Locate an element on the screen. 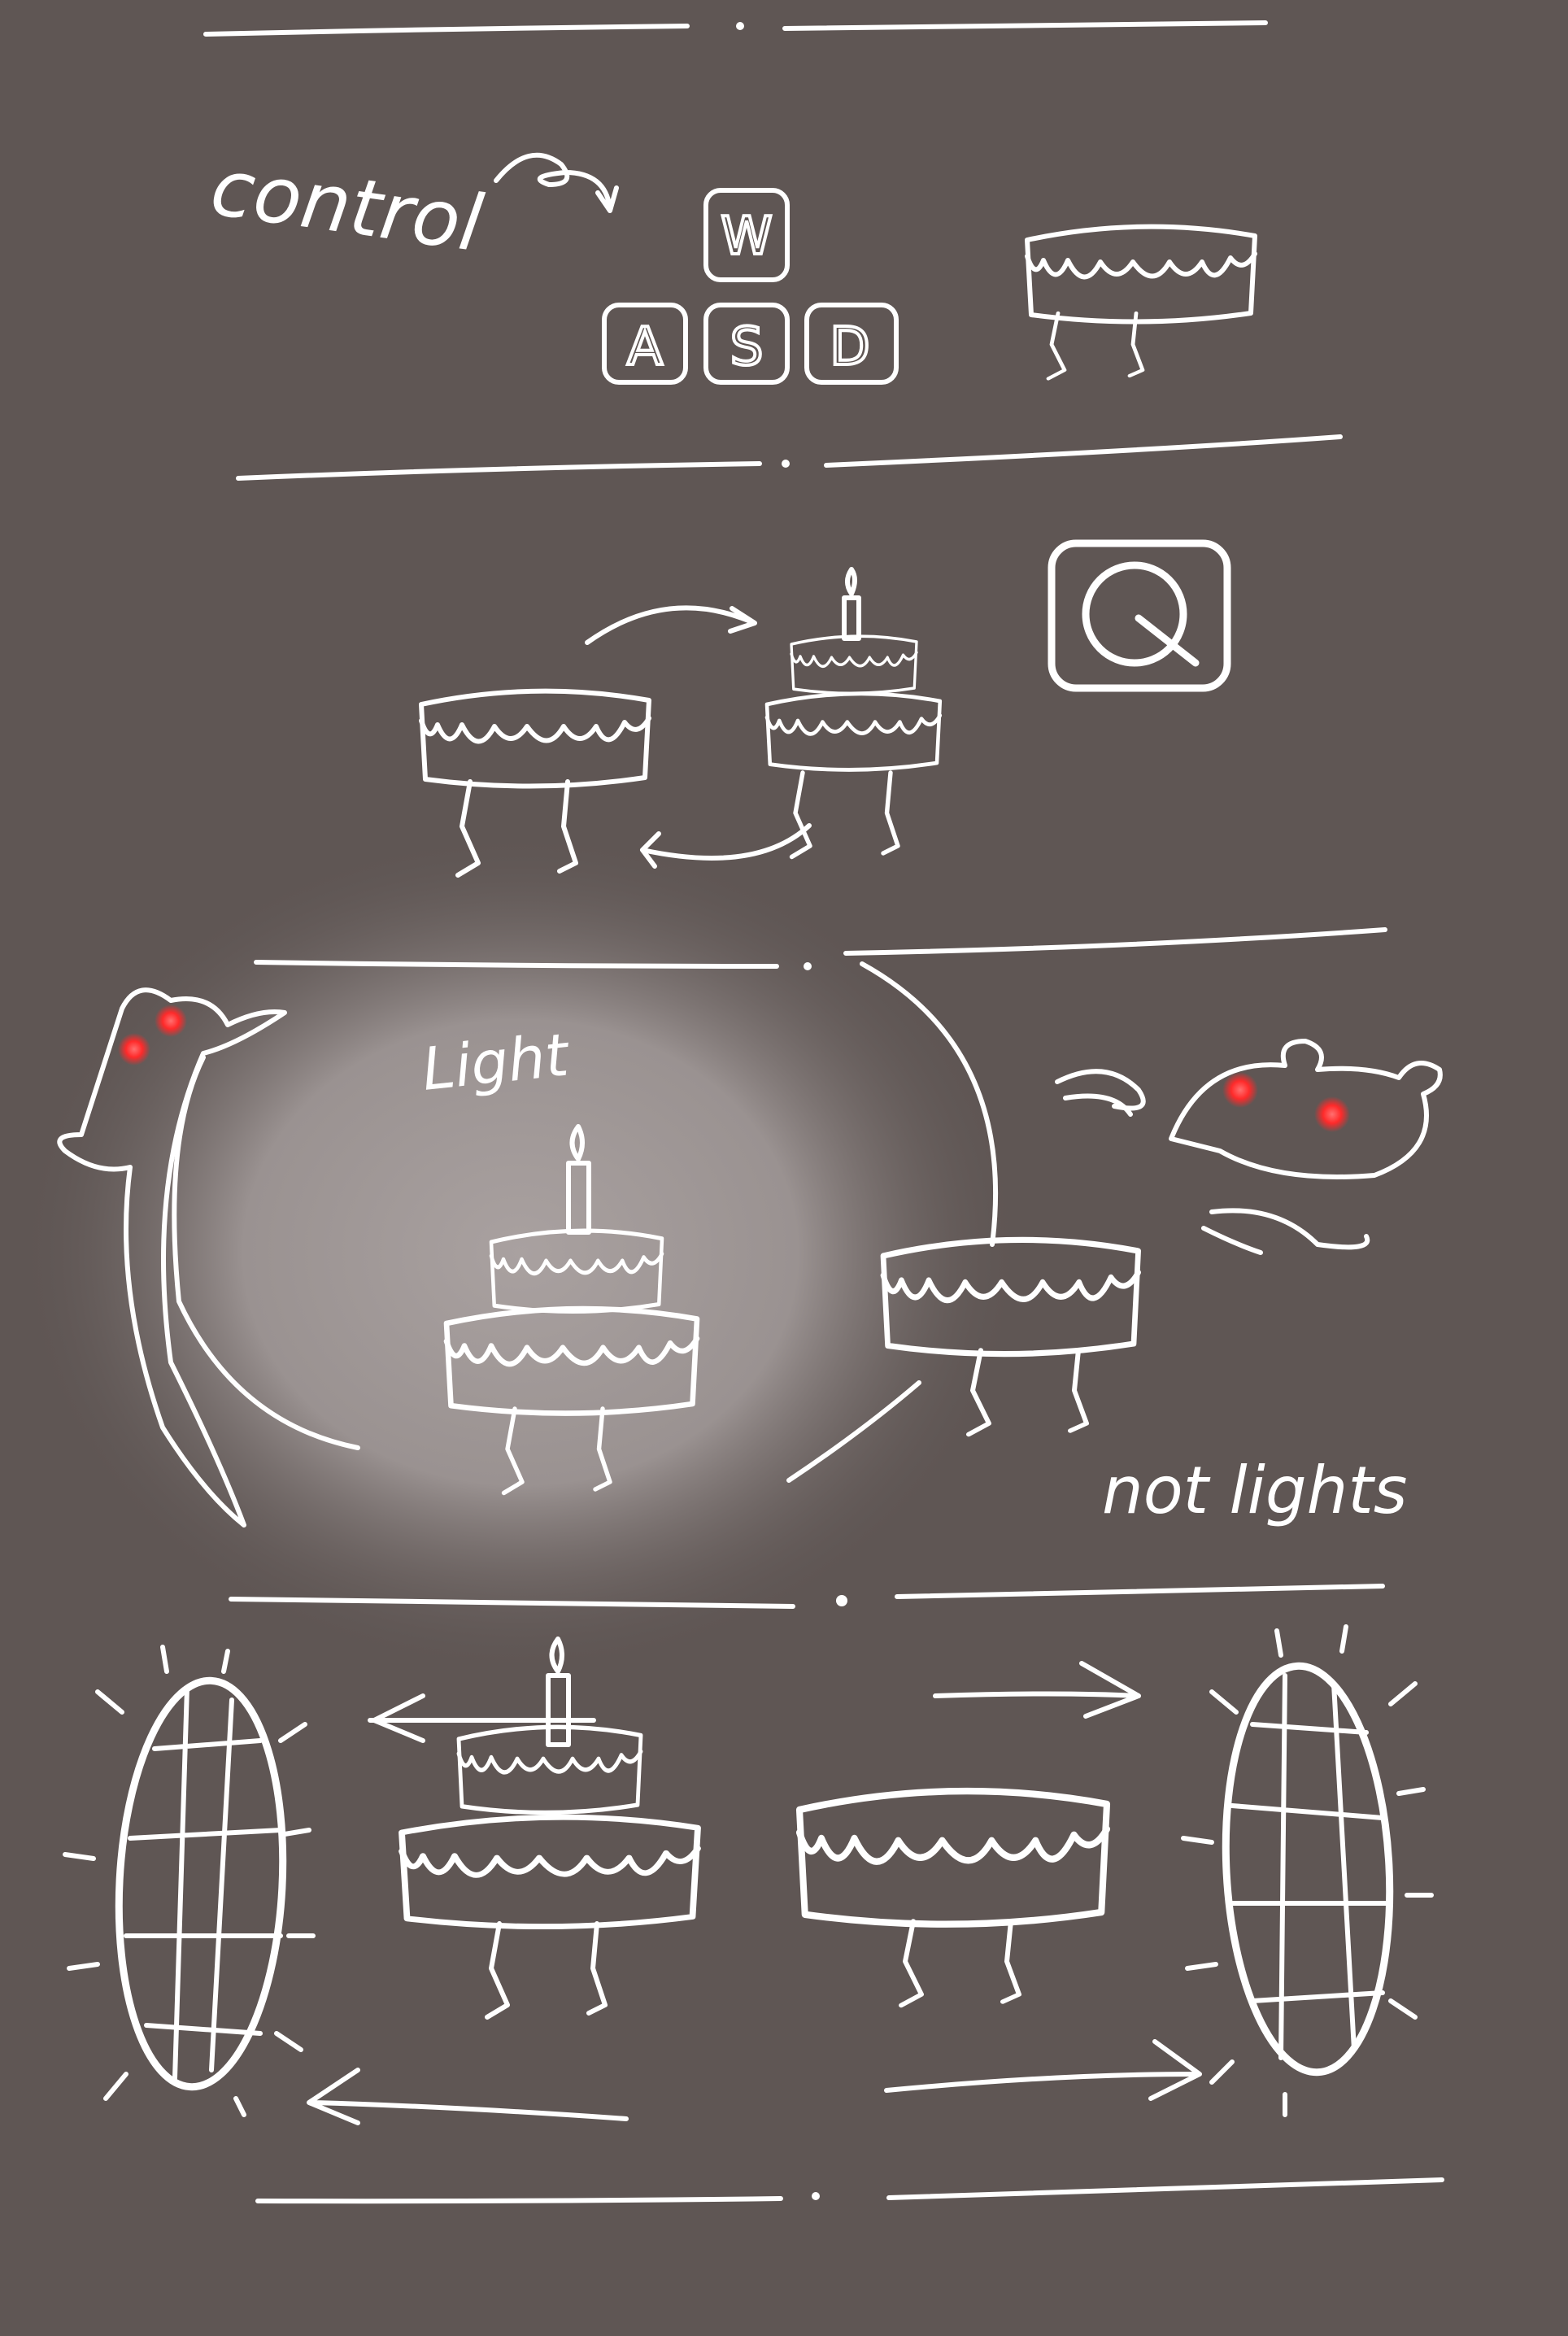 The width and height of the screenshot is (1568, 2336). key-s: S is located at coordinates (746, 344).